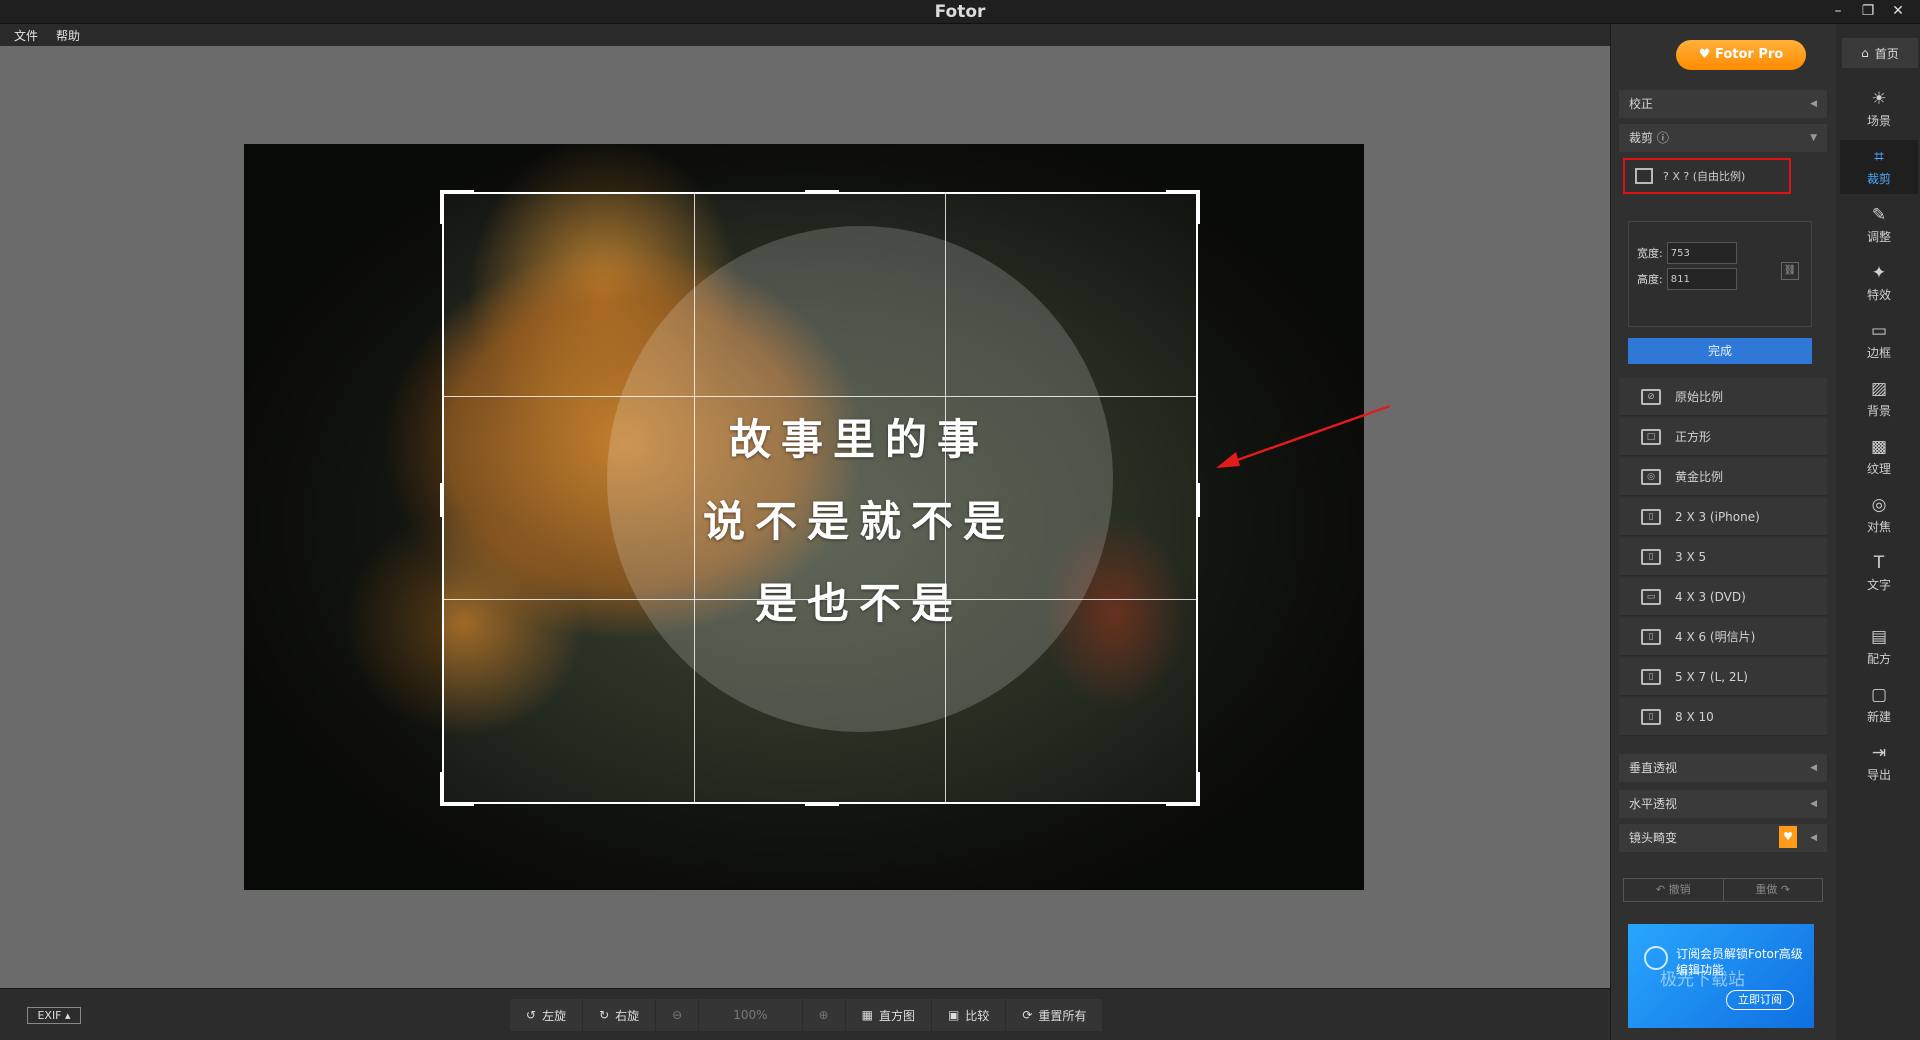  I want to click on rail-item-text: T 文字, so click(1879, 573).